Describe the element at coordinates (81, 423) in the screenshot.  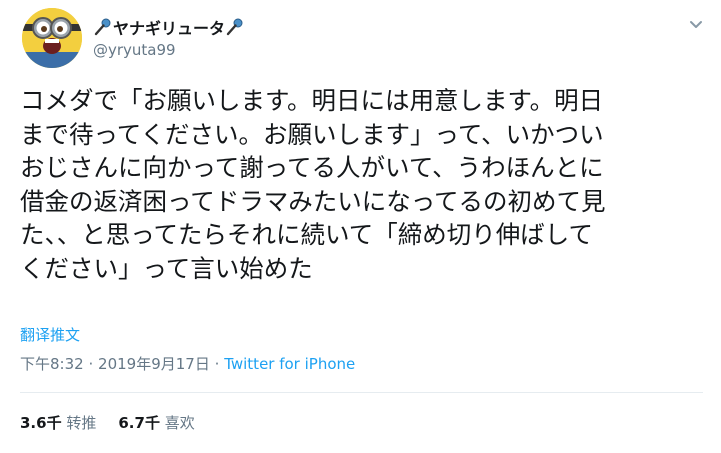
I see `retweets-label: 转推` at that location.